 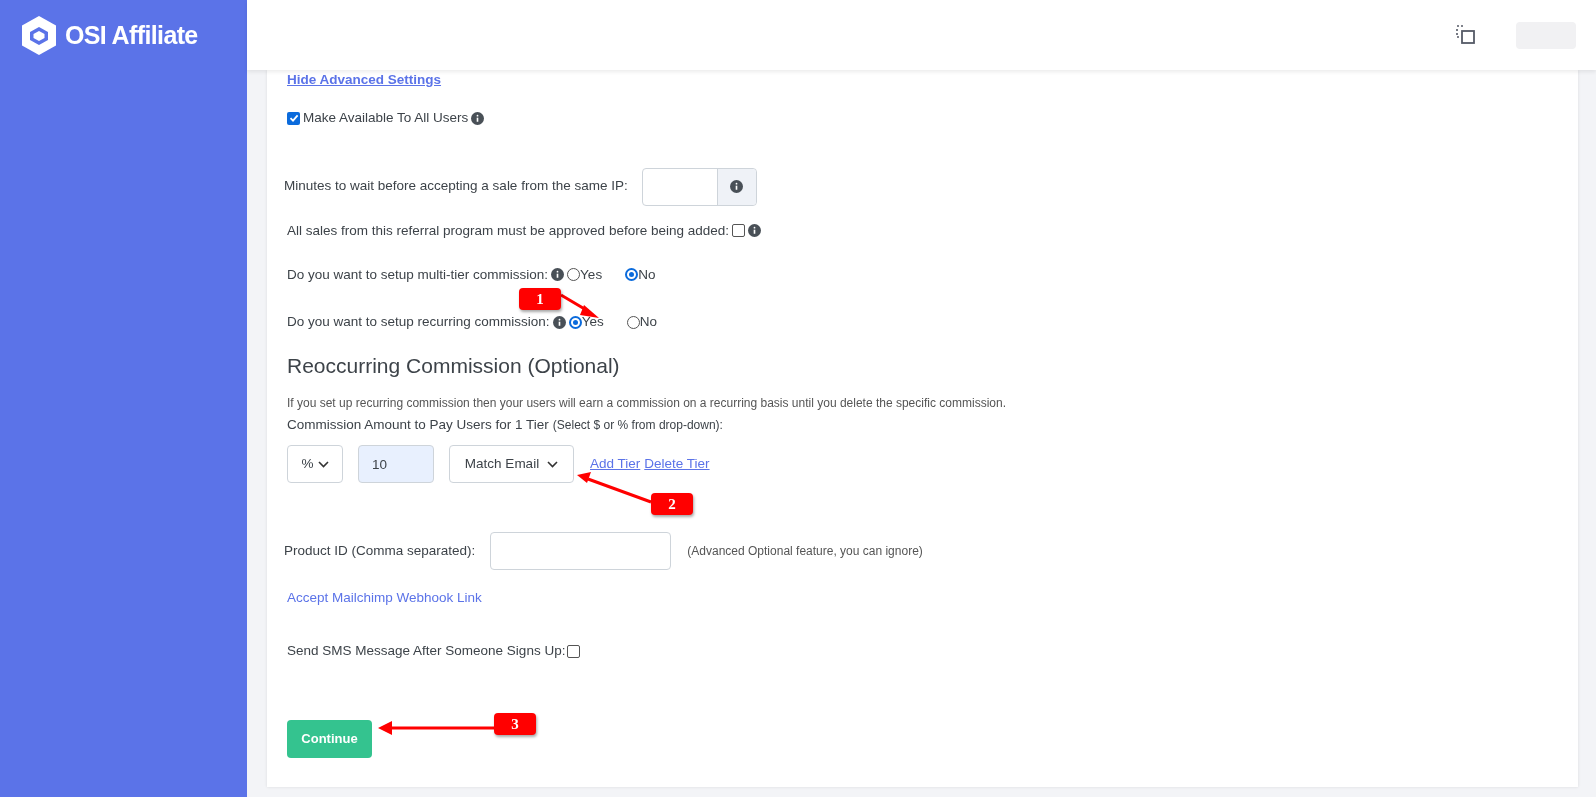 What do you see at coordinates (511, 464) in the screenshot?
I see `match-dropdown: Match Email` at bounding box center [511, 464].